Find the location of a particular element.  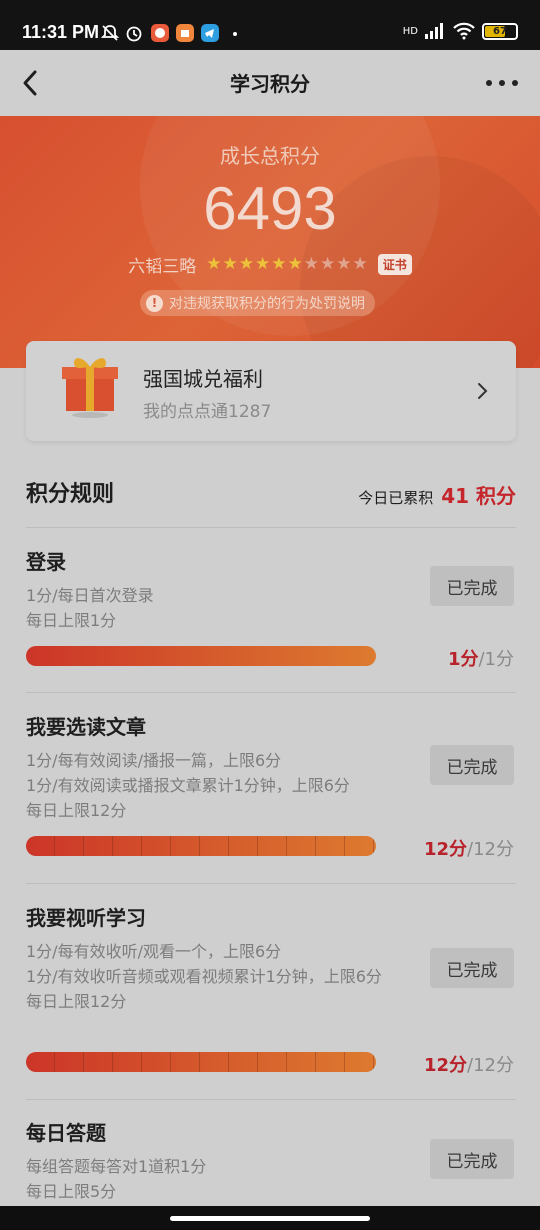

rank-stars: ★ ★ ★ ★ ★ ★ ★ ★ ★ ★ is located at coordinates (287, 264).